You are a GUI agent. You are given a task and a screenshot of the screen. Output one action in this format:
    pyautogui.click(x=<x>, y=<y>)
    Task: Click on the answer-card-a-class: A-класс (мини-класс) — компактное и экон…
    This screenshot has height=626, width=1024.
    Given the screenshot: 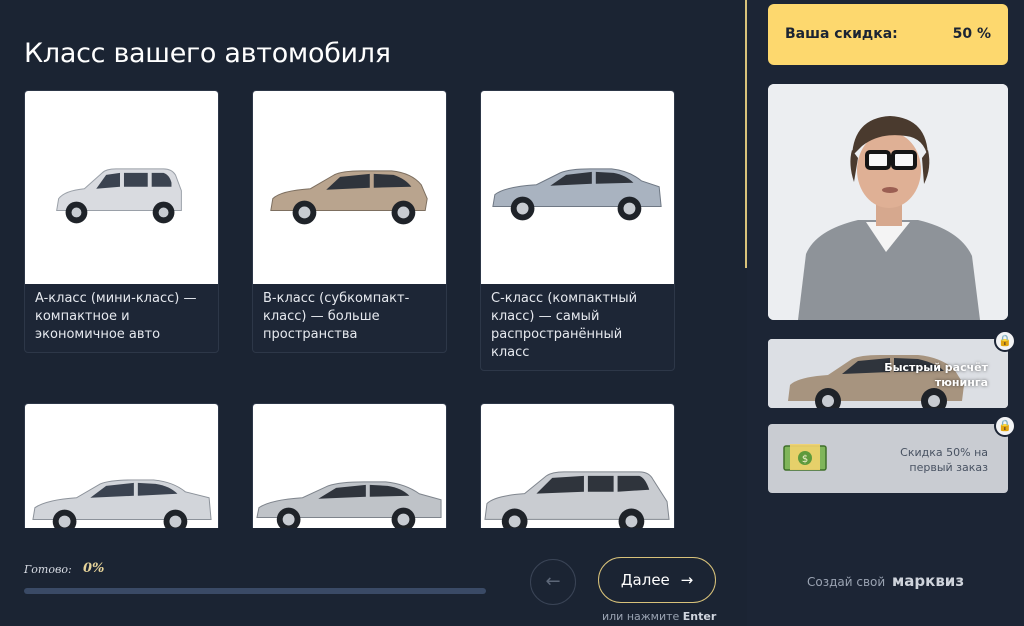 What is the action you would take?
    pyautogui.click(x=121, y=221)
    